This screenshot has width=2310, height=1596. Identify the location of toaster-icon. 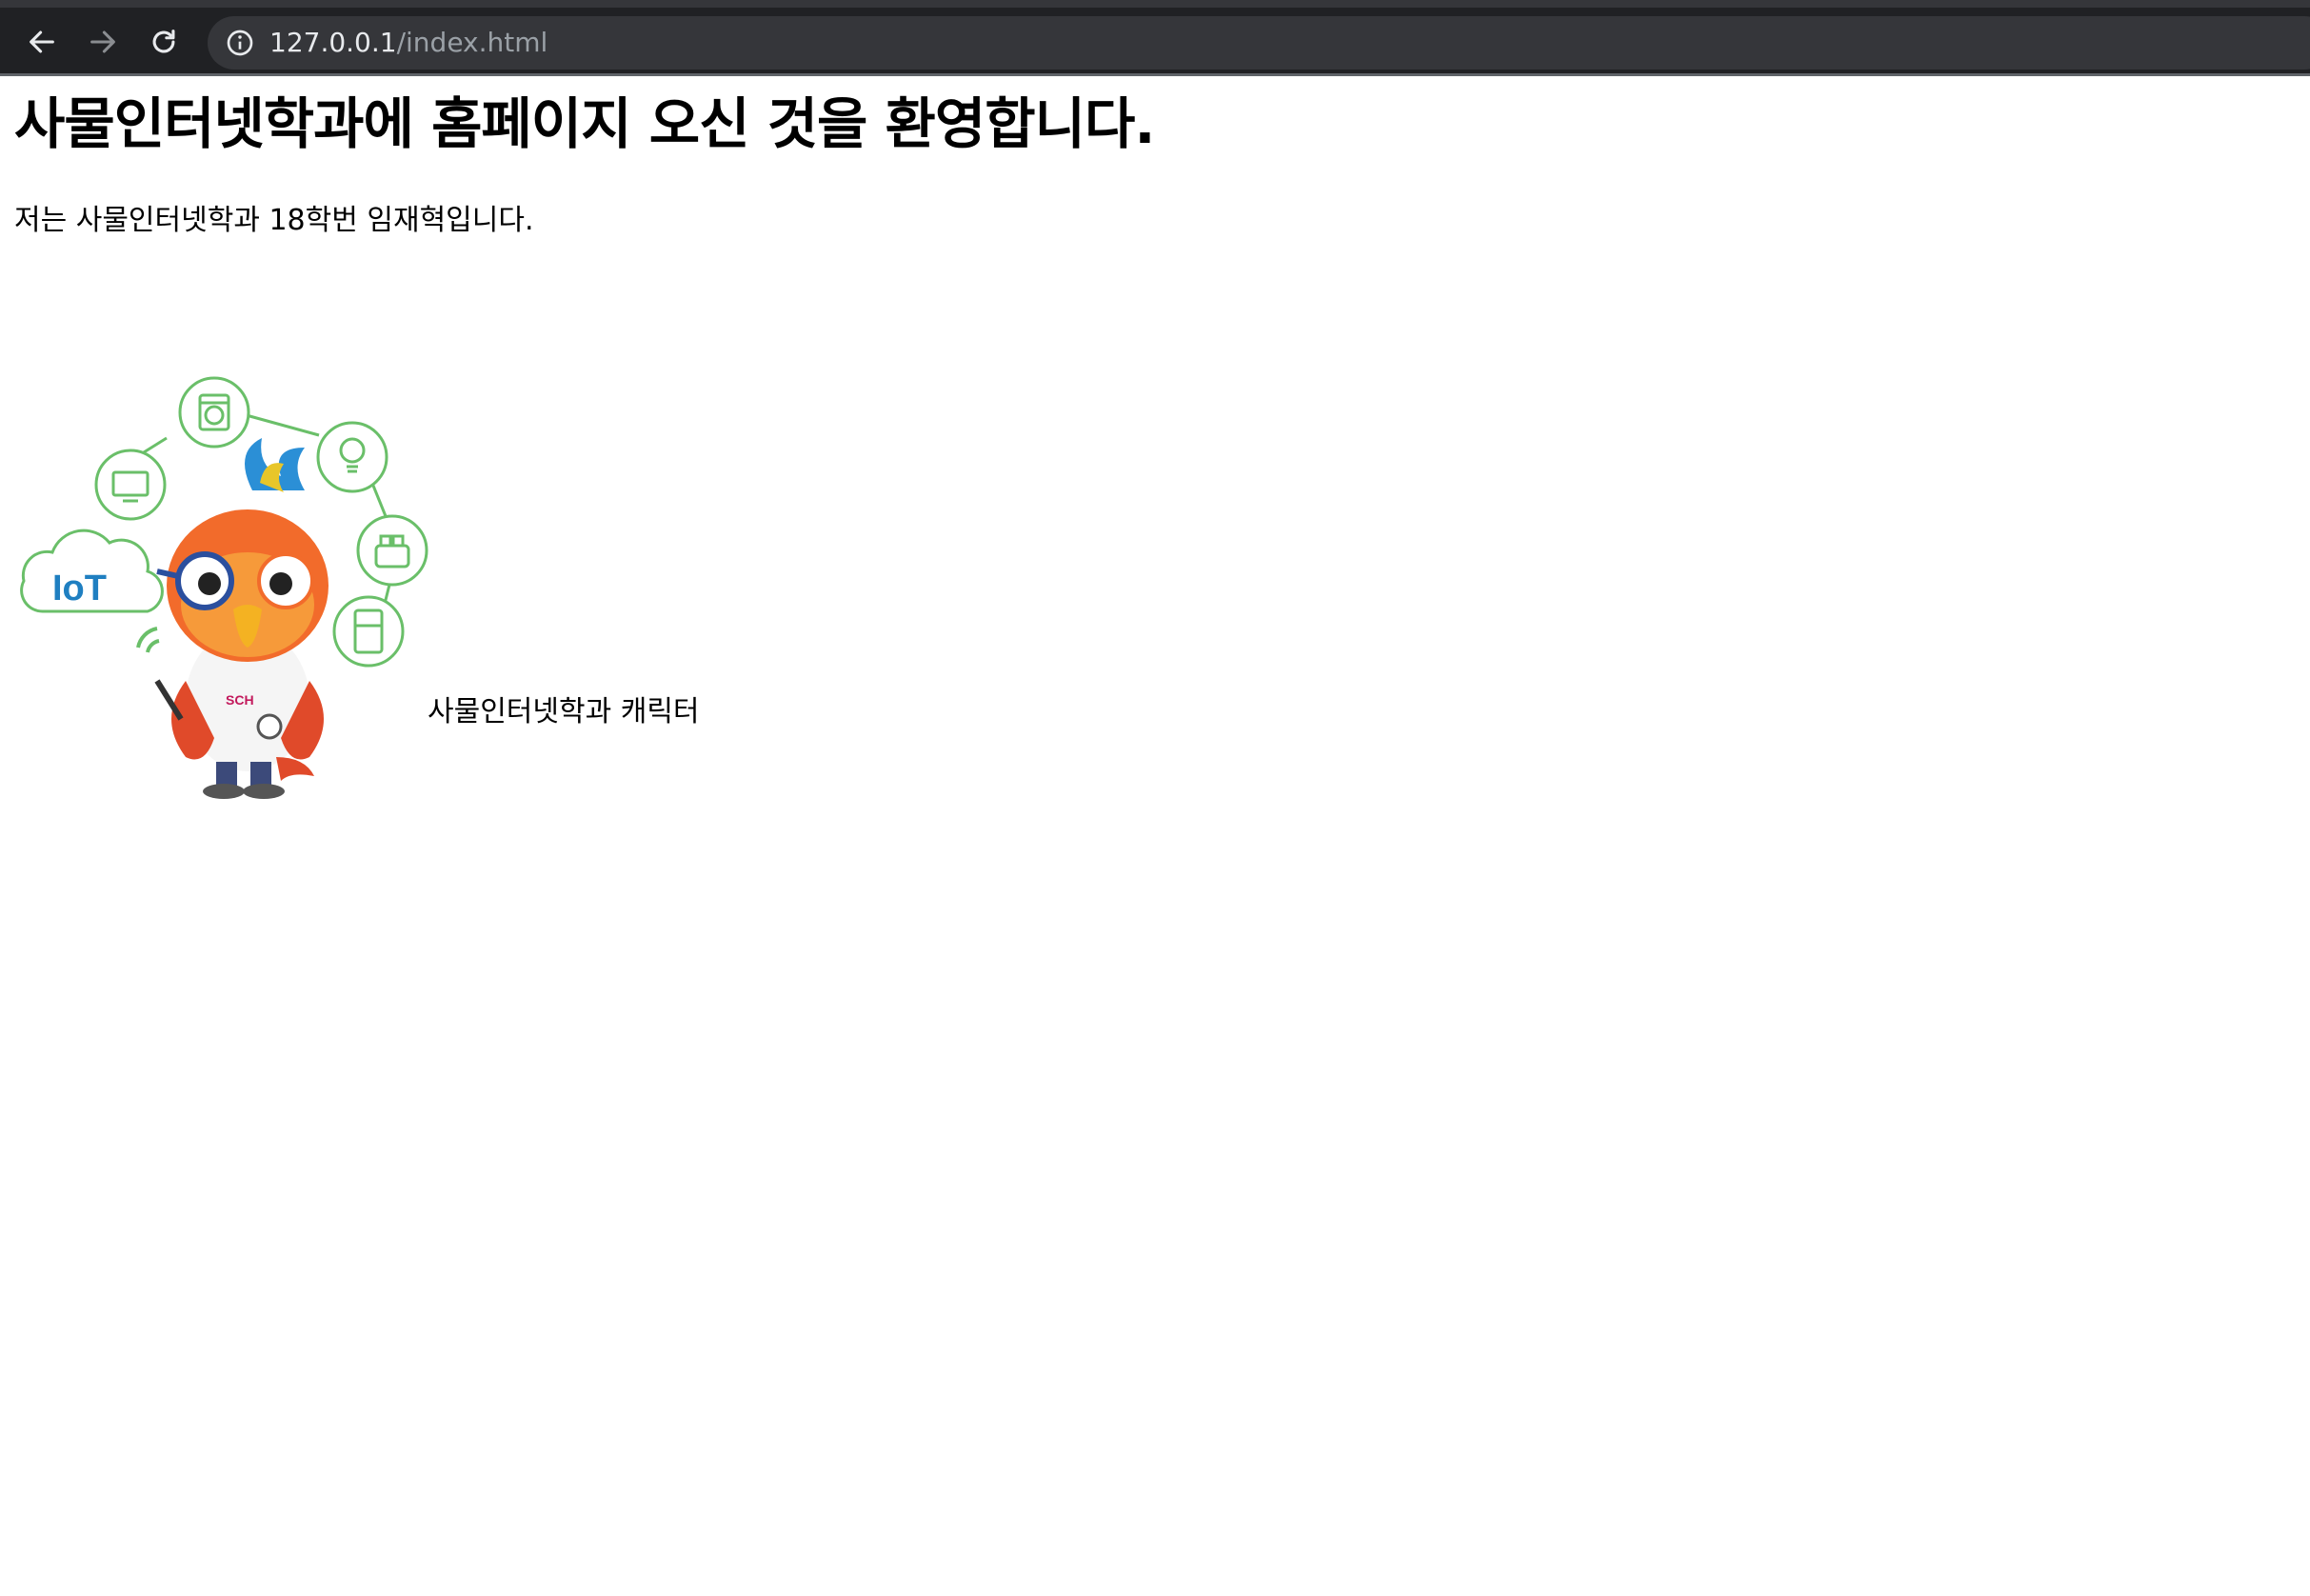
(392, 550).